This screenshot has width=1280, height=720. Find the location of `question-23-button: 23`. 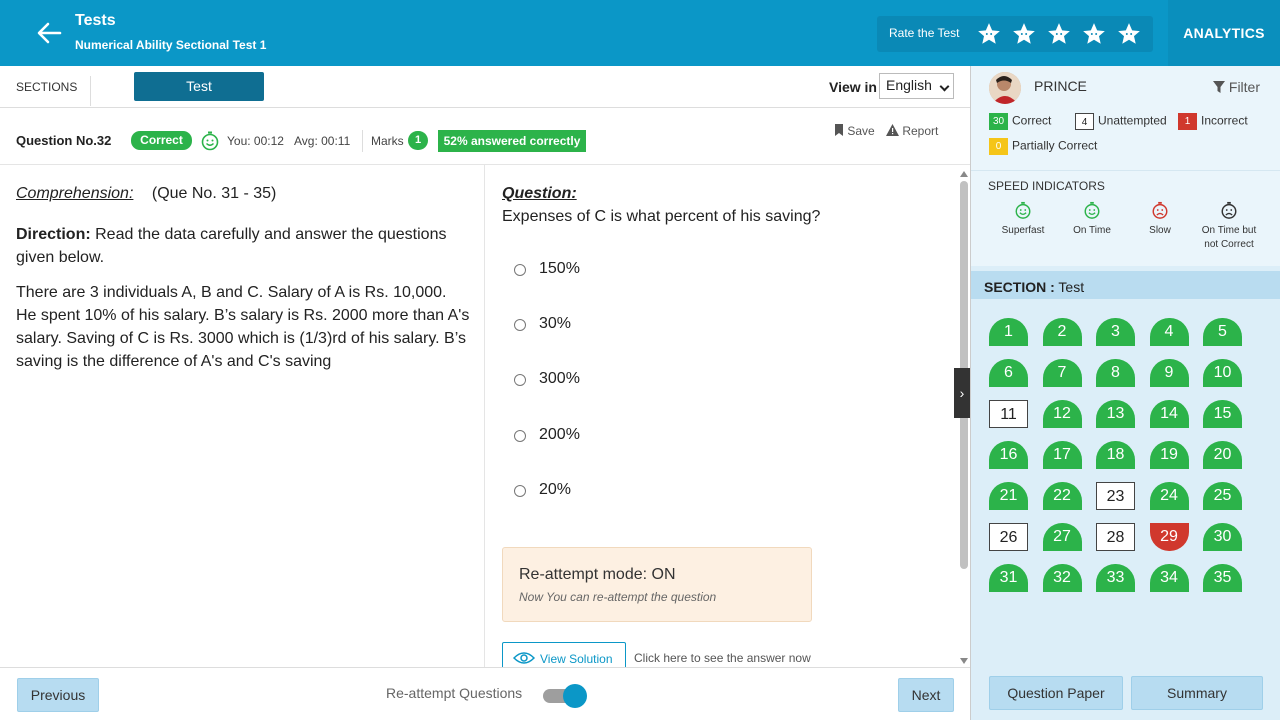

question-23-button: 23 is located at coordinates (1115, 496).